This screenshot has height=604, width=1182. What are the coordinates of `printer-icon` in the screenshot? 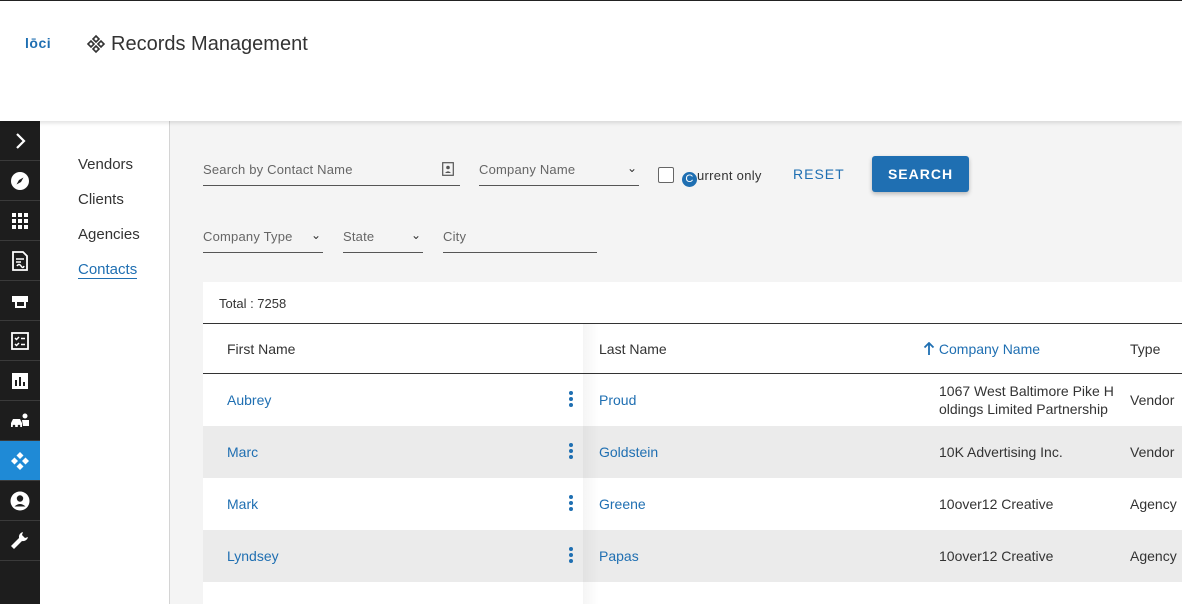 It's located at (20, 301).